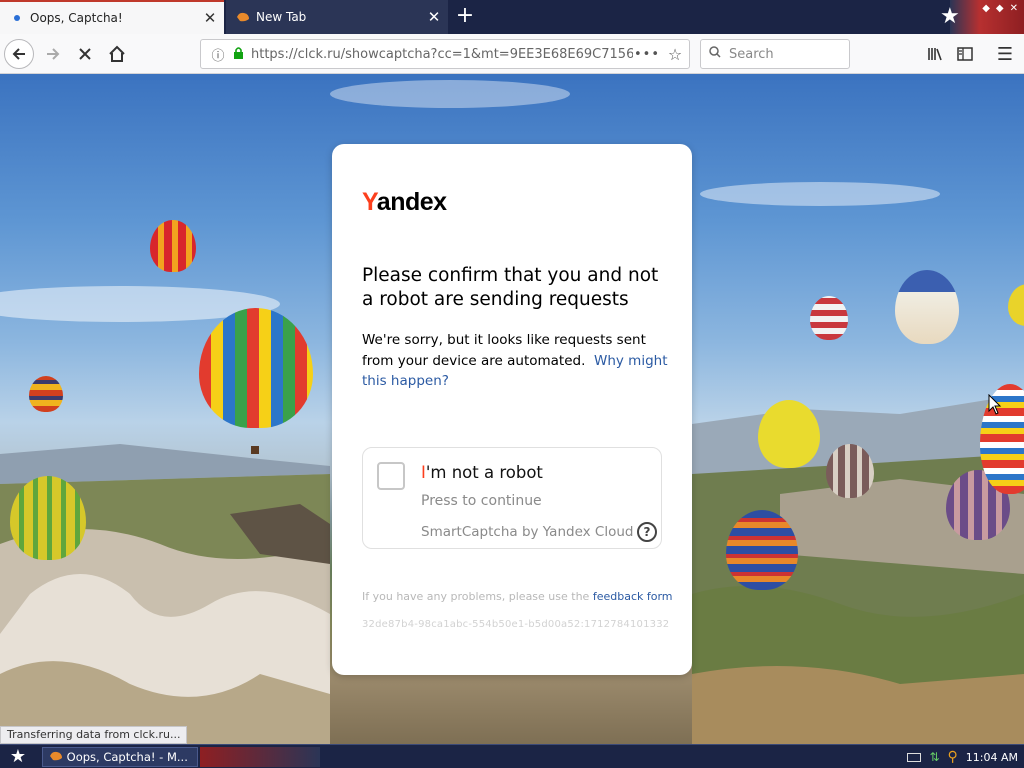  What do you see at coordinates (647, 54) in the screenshot?
I see `page-actions-icon: •••` at bounding box center [647, 54].